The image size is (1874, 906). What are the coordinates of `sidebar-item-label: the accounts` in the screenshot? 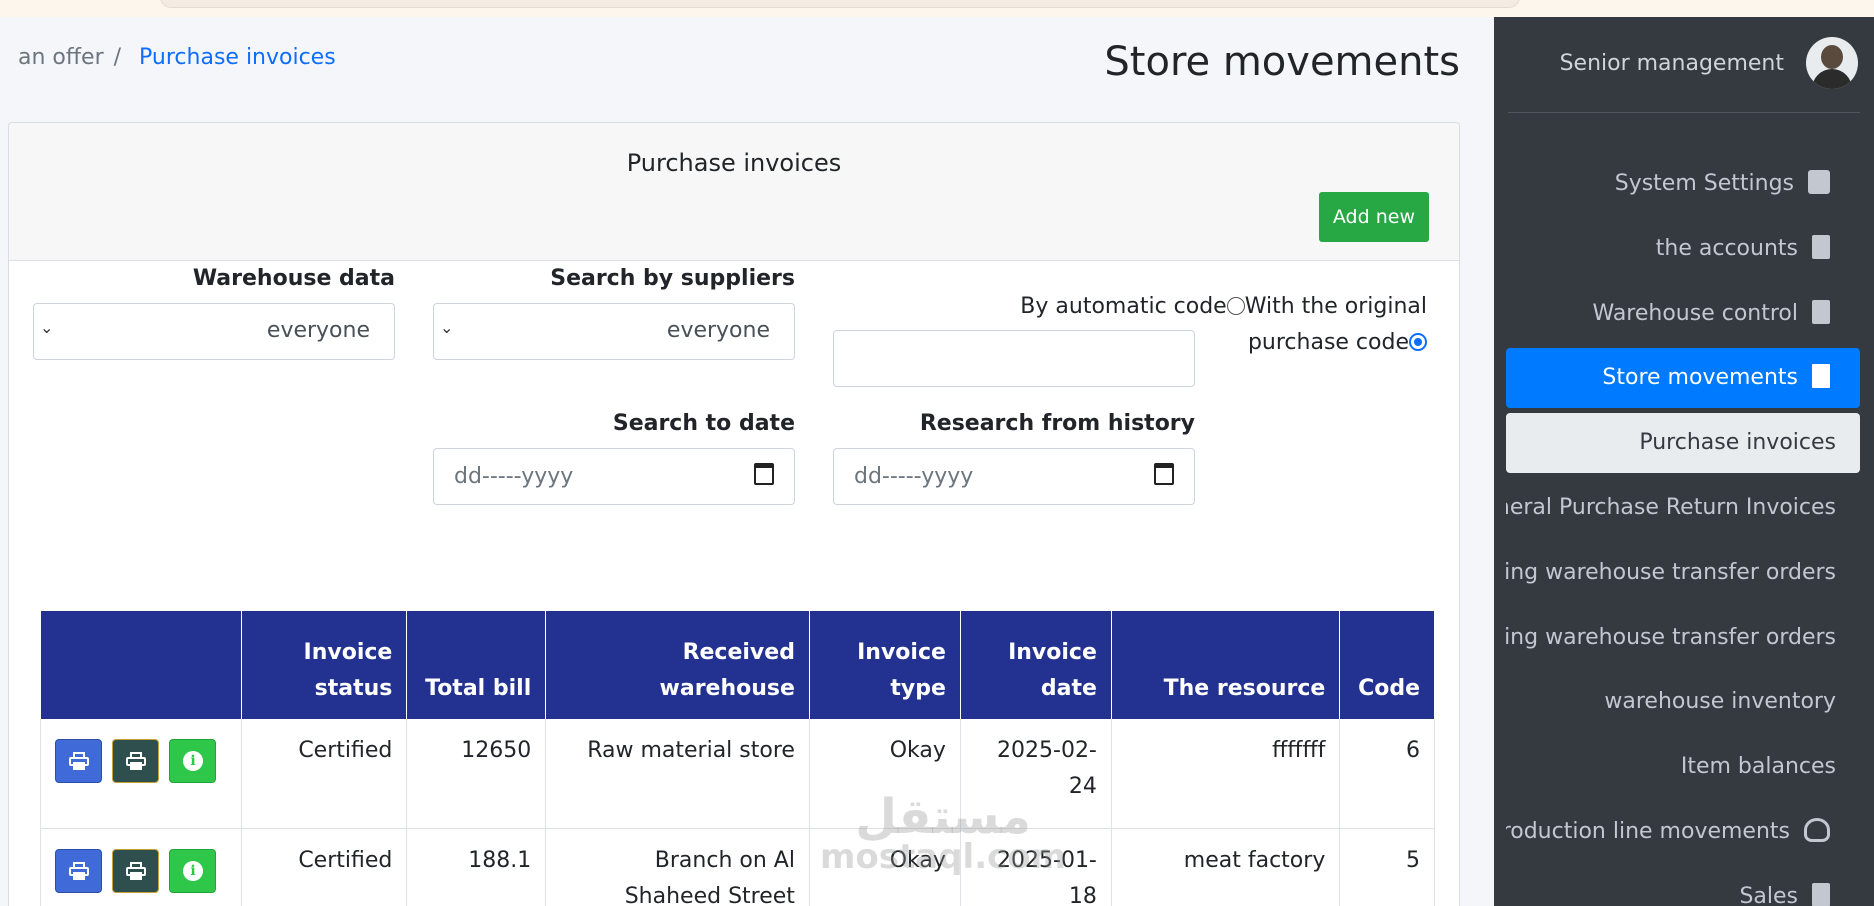 It's located at (1726, 248).